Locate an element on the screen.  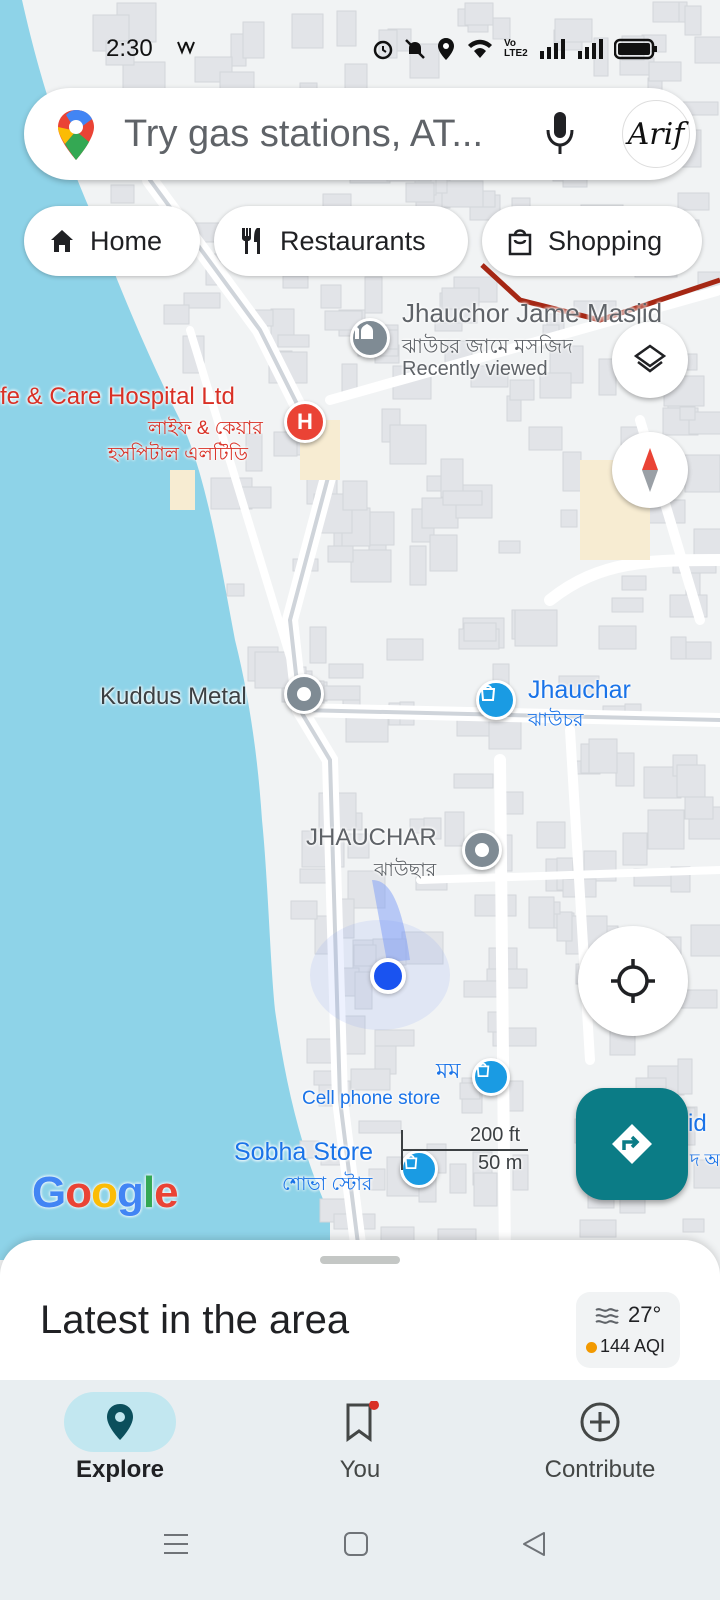
back-icon is located at coordinates (534, 1544).